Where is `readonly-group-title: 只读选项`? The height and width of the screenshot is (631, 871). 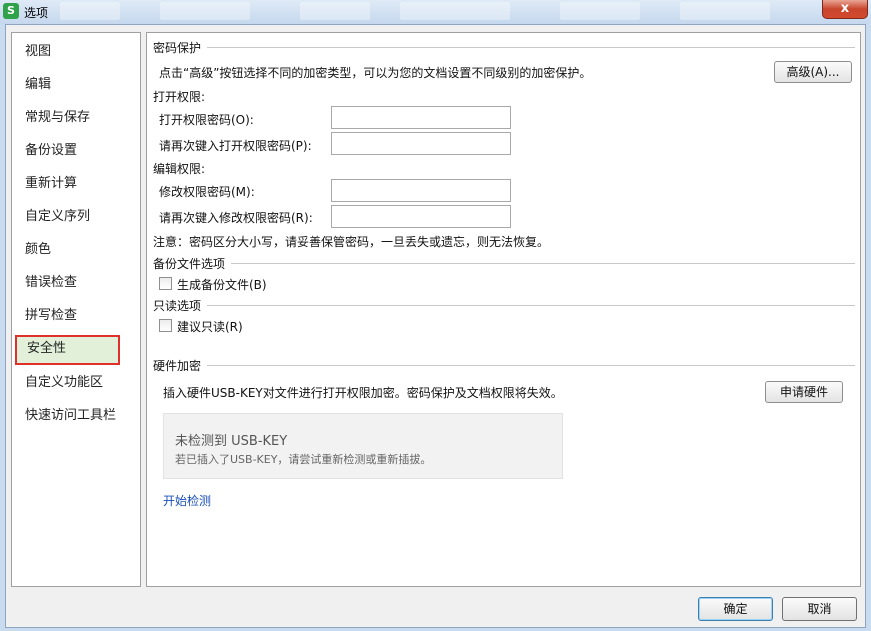
readonly-group-title: 只读选项 is located at coordinates (177, 305).